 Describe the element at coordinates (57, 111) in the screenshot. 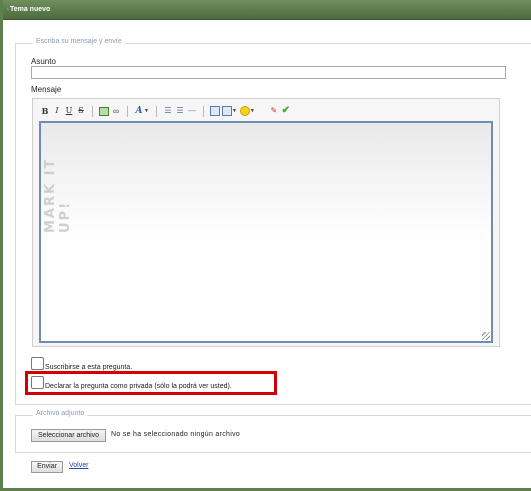

I see `italic-button: I` at that location.